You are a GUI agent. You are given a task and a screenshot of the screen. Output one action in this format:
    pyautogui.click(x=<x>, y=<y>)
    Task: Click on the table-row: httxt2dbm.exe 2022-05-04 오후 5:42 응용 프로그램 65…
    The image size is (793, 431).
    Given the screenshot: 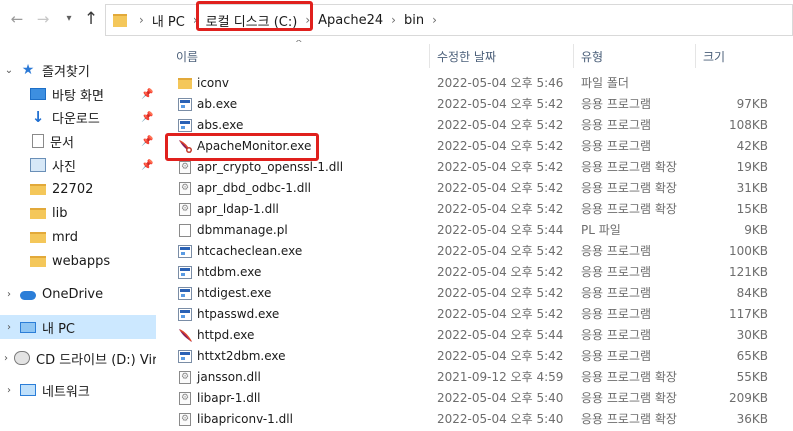 What is the action you would take?
    pyautogui.click(x=474, y=356)
    